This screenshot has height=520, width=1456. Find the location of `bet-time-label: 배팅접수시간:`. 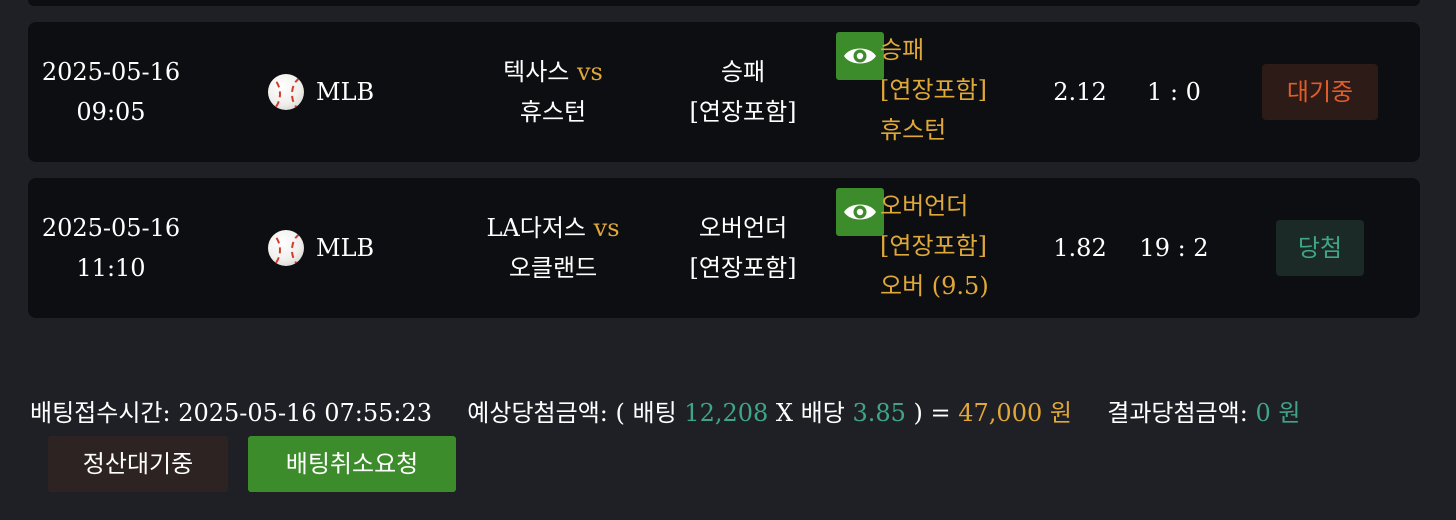

bet-time-label: 배팅접수시간: is located at coordinates (100, 413).